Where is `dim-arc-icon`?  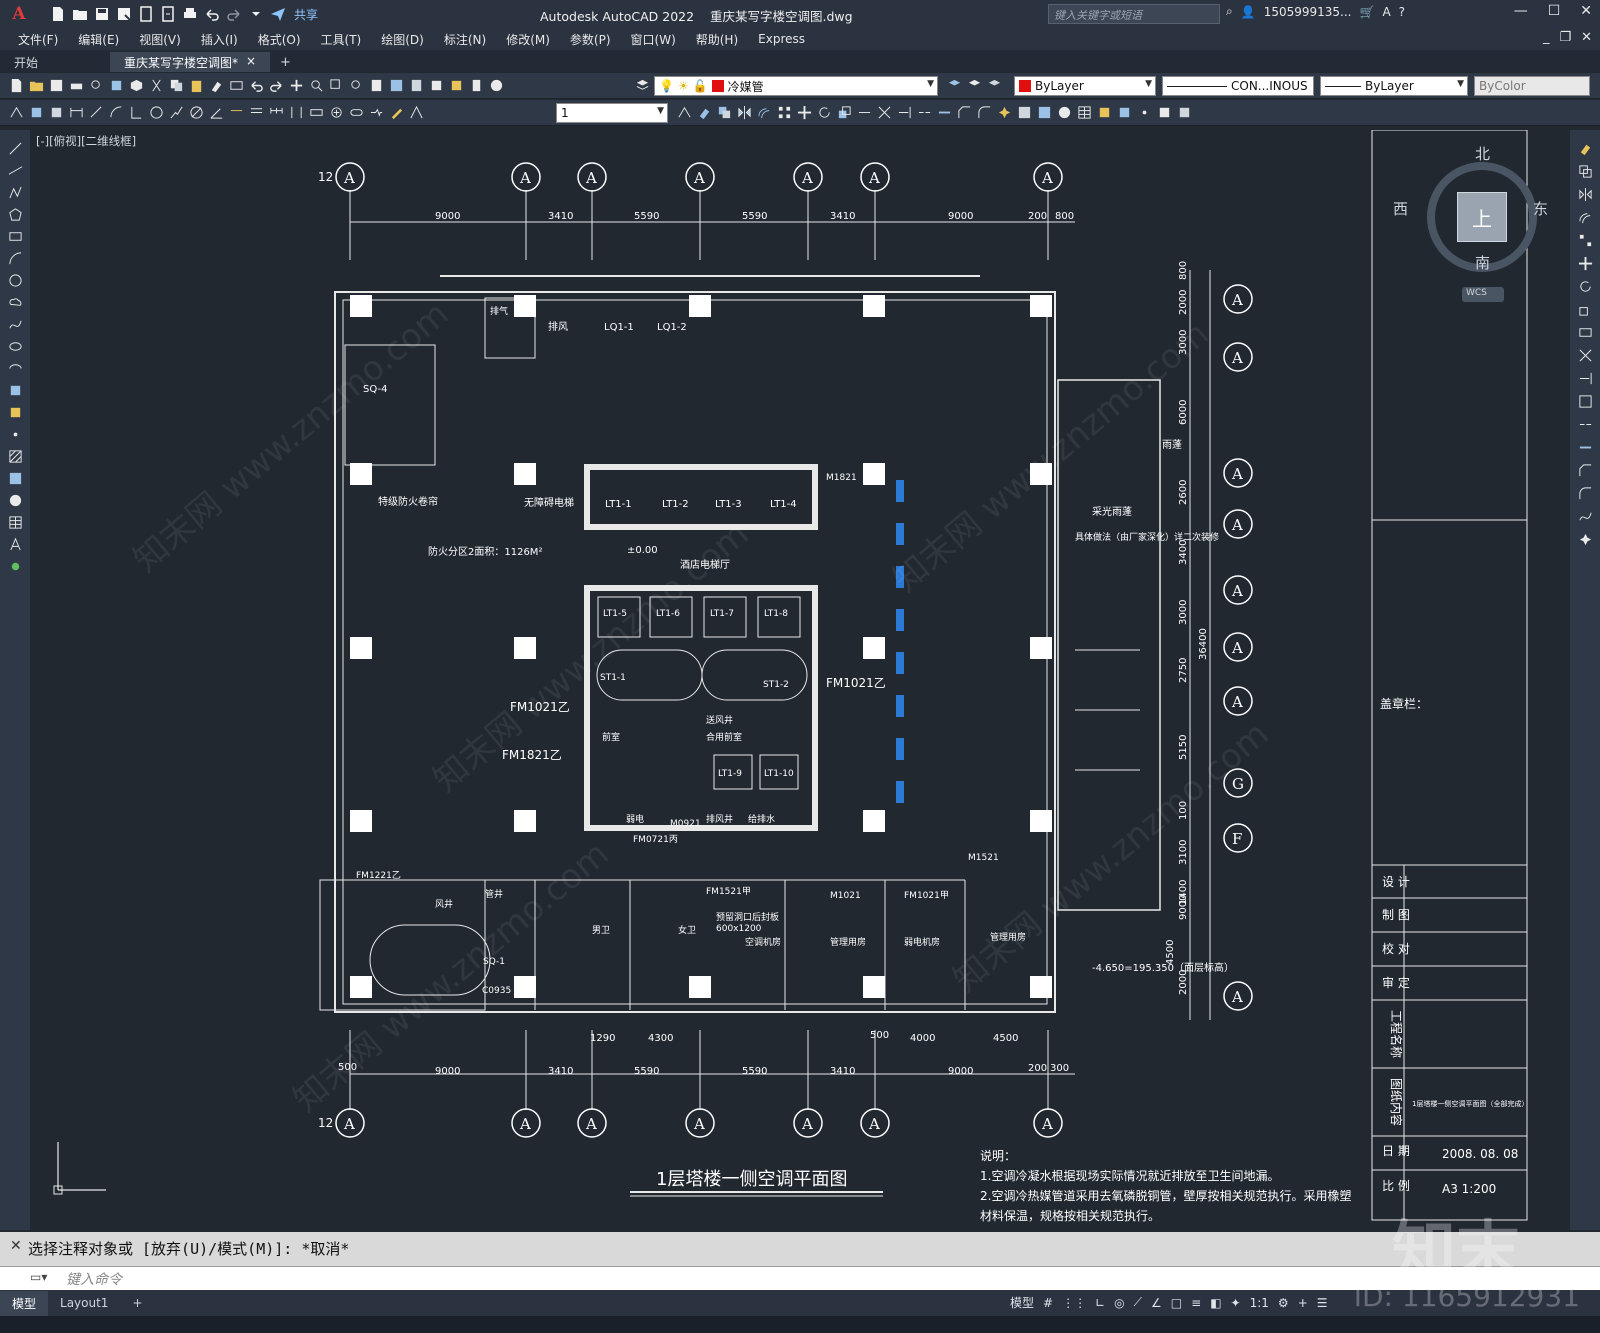
dim-arc-icon is located at coordinates (116, 112).